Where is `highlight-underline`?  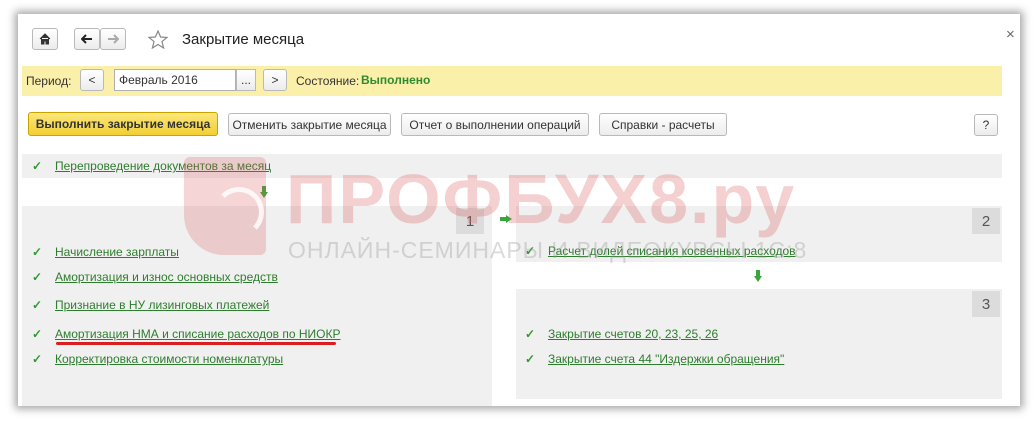
highlight-underline is located at coordinates (196, 343).